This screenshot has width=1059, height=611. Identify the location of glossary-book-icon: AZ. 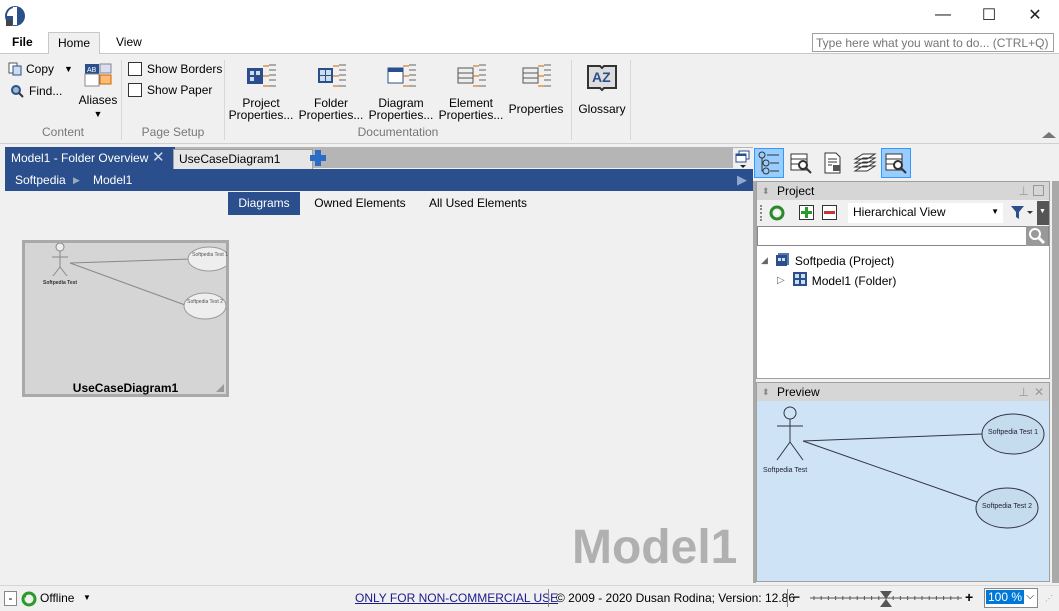
(602, 78).